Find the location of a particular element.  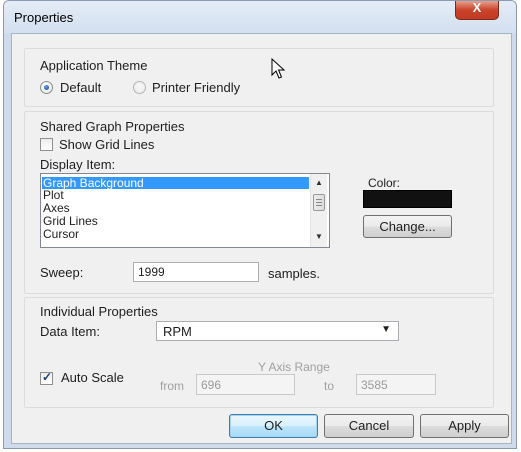

application-theme-group is located at coordinates (259, 77).